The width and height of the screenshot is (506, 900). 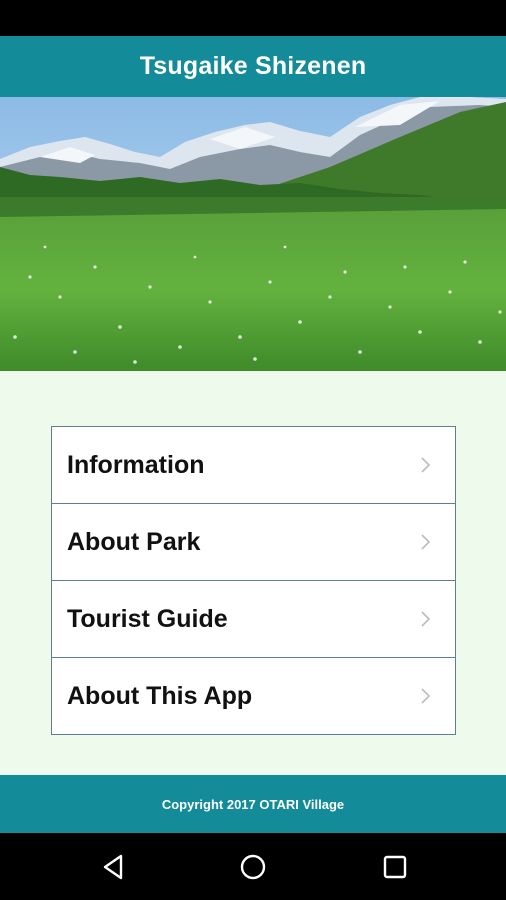 I want to click on menu-item-about-this-app: About This App, so click(x=253, y=696).